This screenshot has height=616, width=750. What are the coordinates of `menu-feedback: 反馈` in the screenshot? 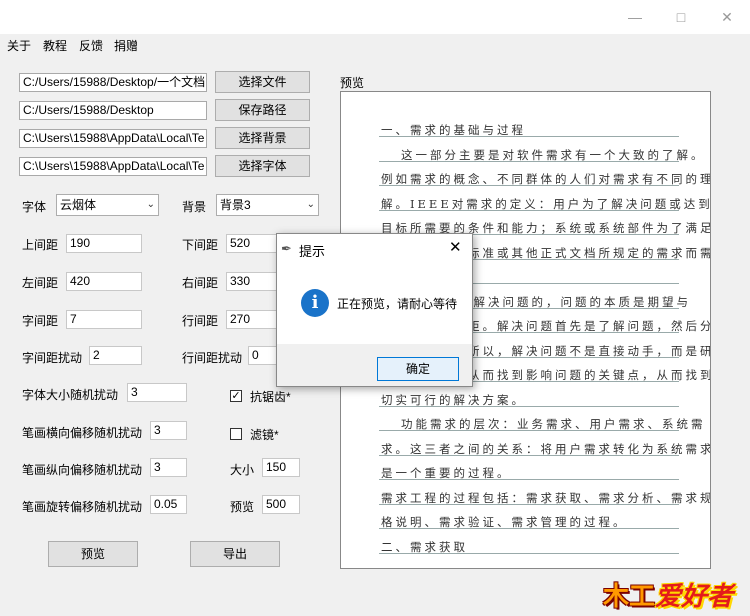 It's located at (91, 45).